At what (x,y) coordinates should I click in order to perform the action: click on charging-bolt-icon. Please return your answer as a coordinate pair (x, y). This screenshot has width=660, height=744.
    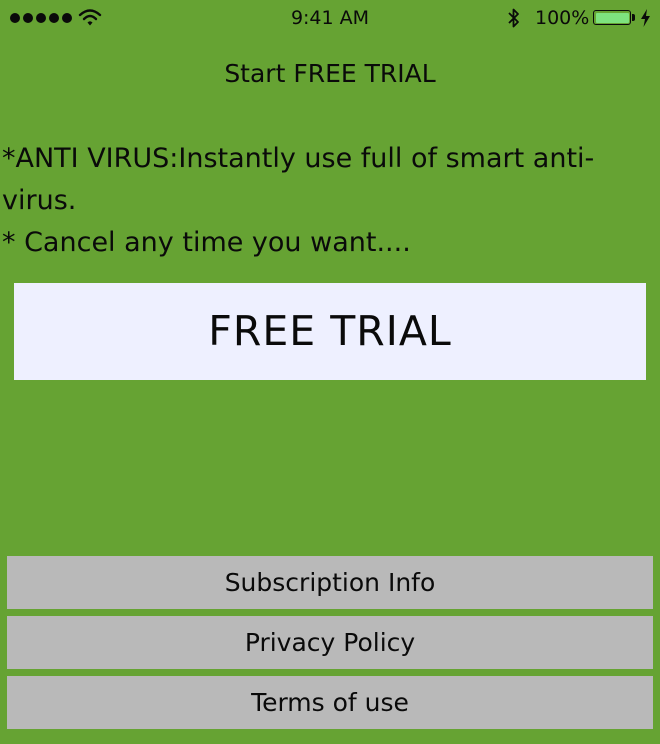
    Looking at the image, I should click on (645, 18).